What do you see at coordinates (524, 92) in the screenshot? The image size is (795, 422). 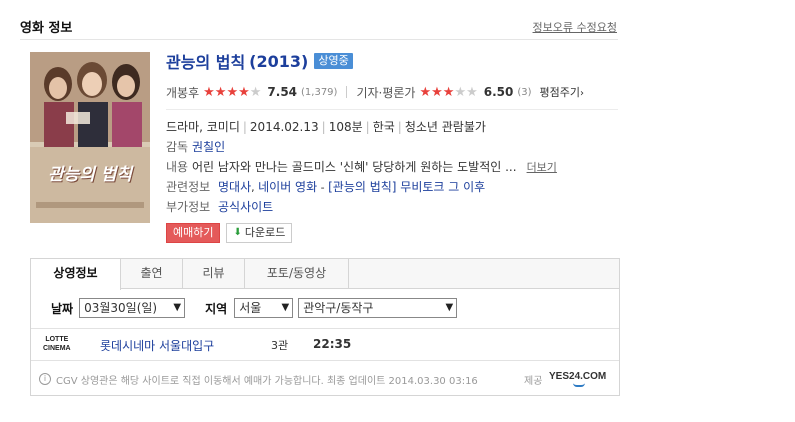 I see `critic-count: (3)` at bounding box center [524, 92].